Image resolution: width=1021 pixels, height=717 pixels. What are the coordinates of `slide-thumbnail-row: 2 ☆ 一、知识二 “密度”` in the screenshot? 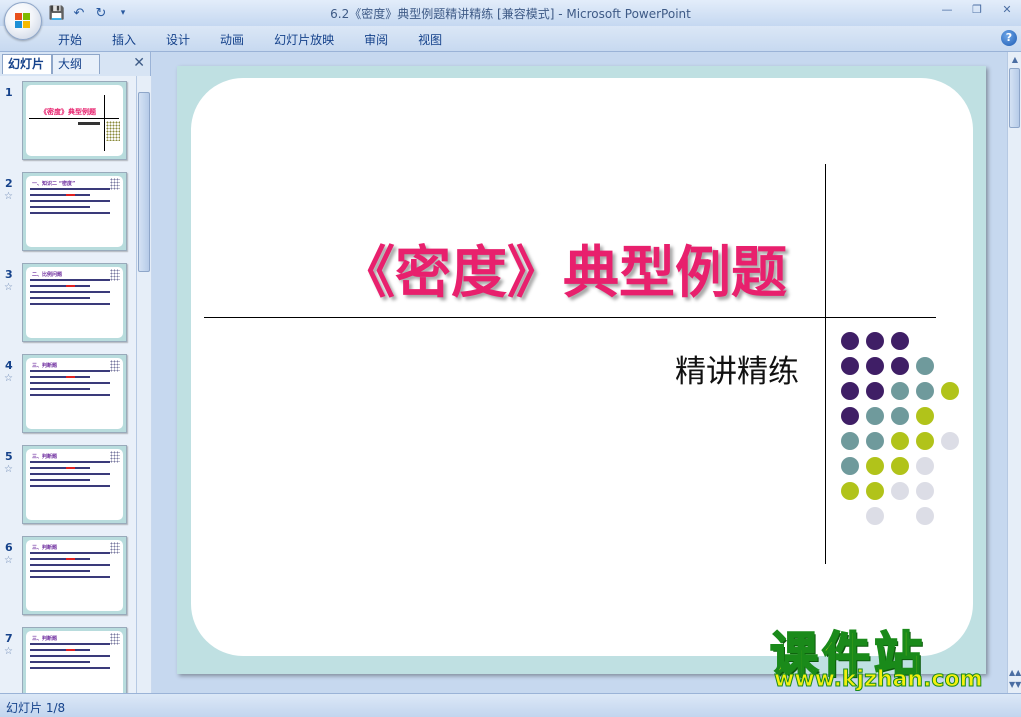 It's located at (68, 214).